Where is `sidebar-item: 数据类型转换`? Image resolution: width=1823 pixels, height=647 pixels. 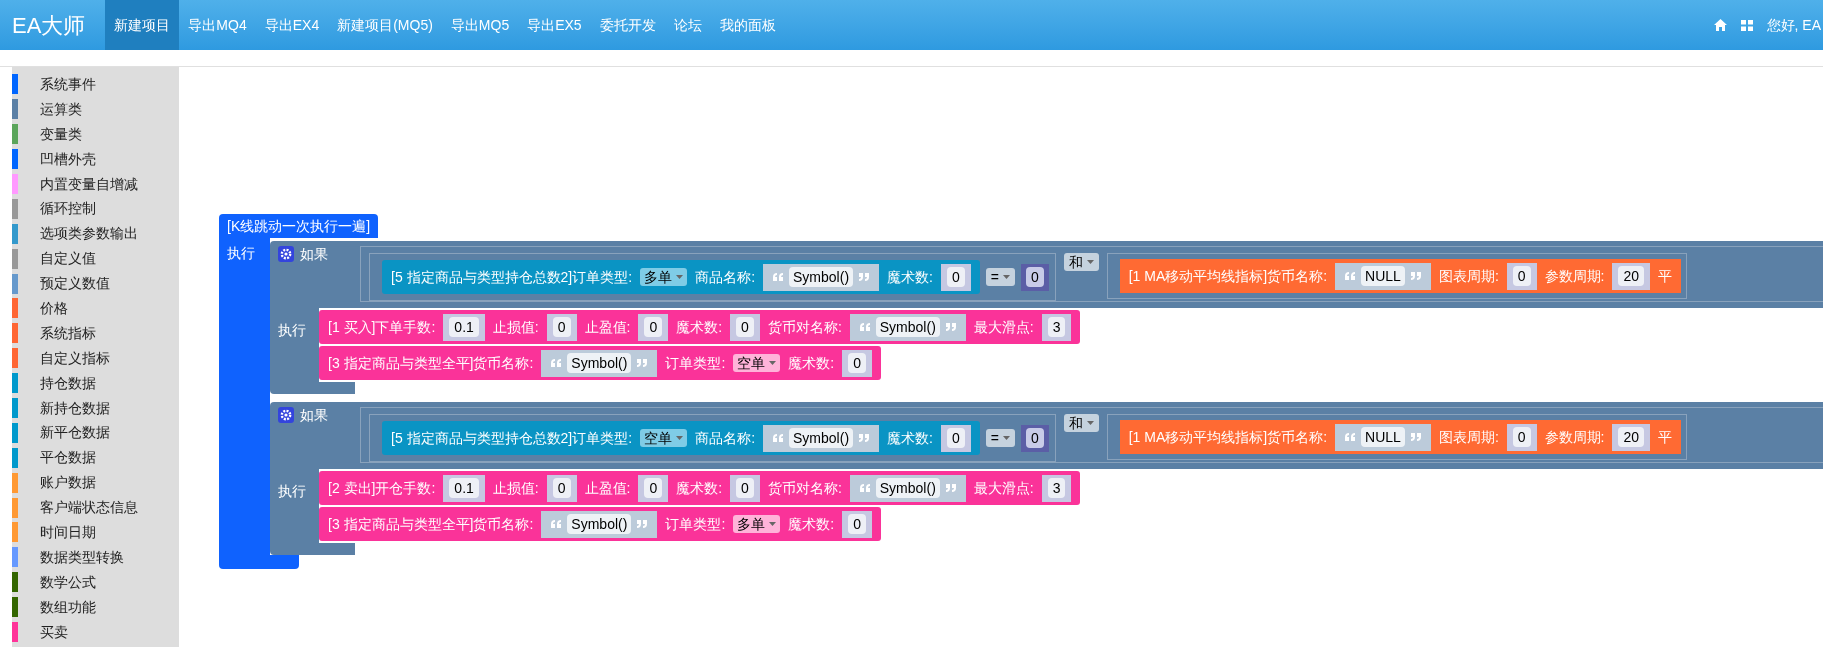
sidebar-item: 数据类型转换 is located at coordinates (95, 557).